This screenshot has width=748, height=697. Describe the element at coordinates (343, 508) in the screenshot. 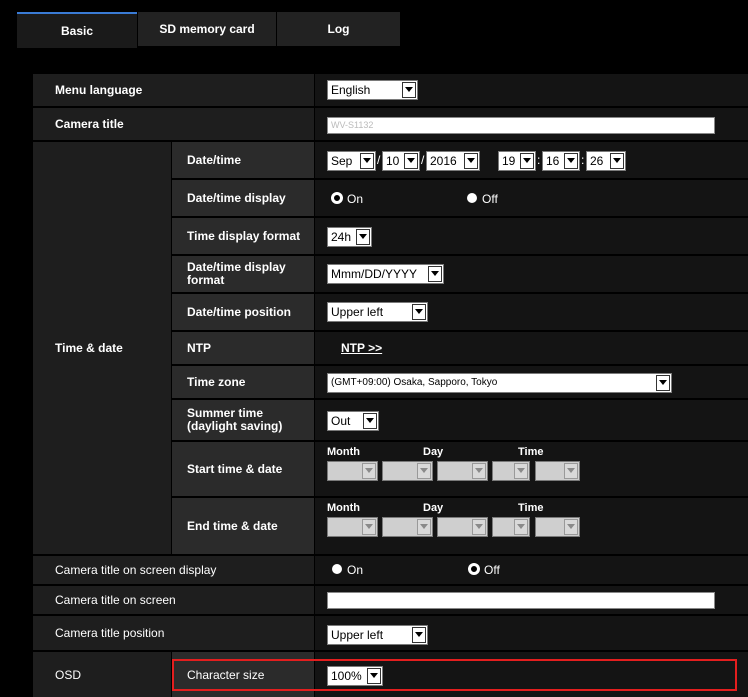

I see `end-month-label: Month` at that location.